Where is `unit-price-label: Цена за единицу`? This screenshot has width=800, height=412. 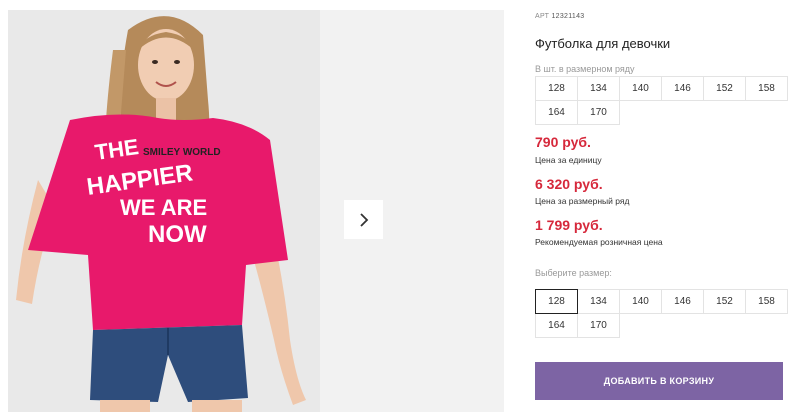
unit-price-label: Цена за единицу is located at coordinates (568, 160).